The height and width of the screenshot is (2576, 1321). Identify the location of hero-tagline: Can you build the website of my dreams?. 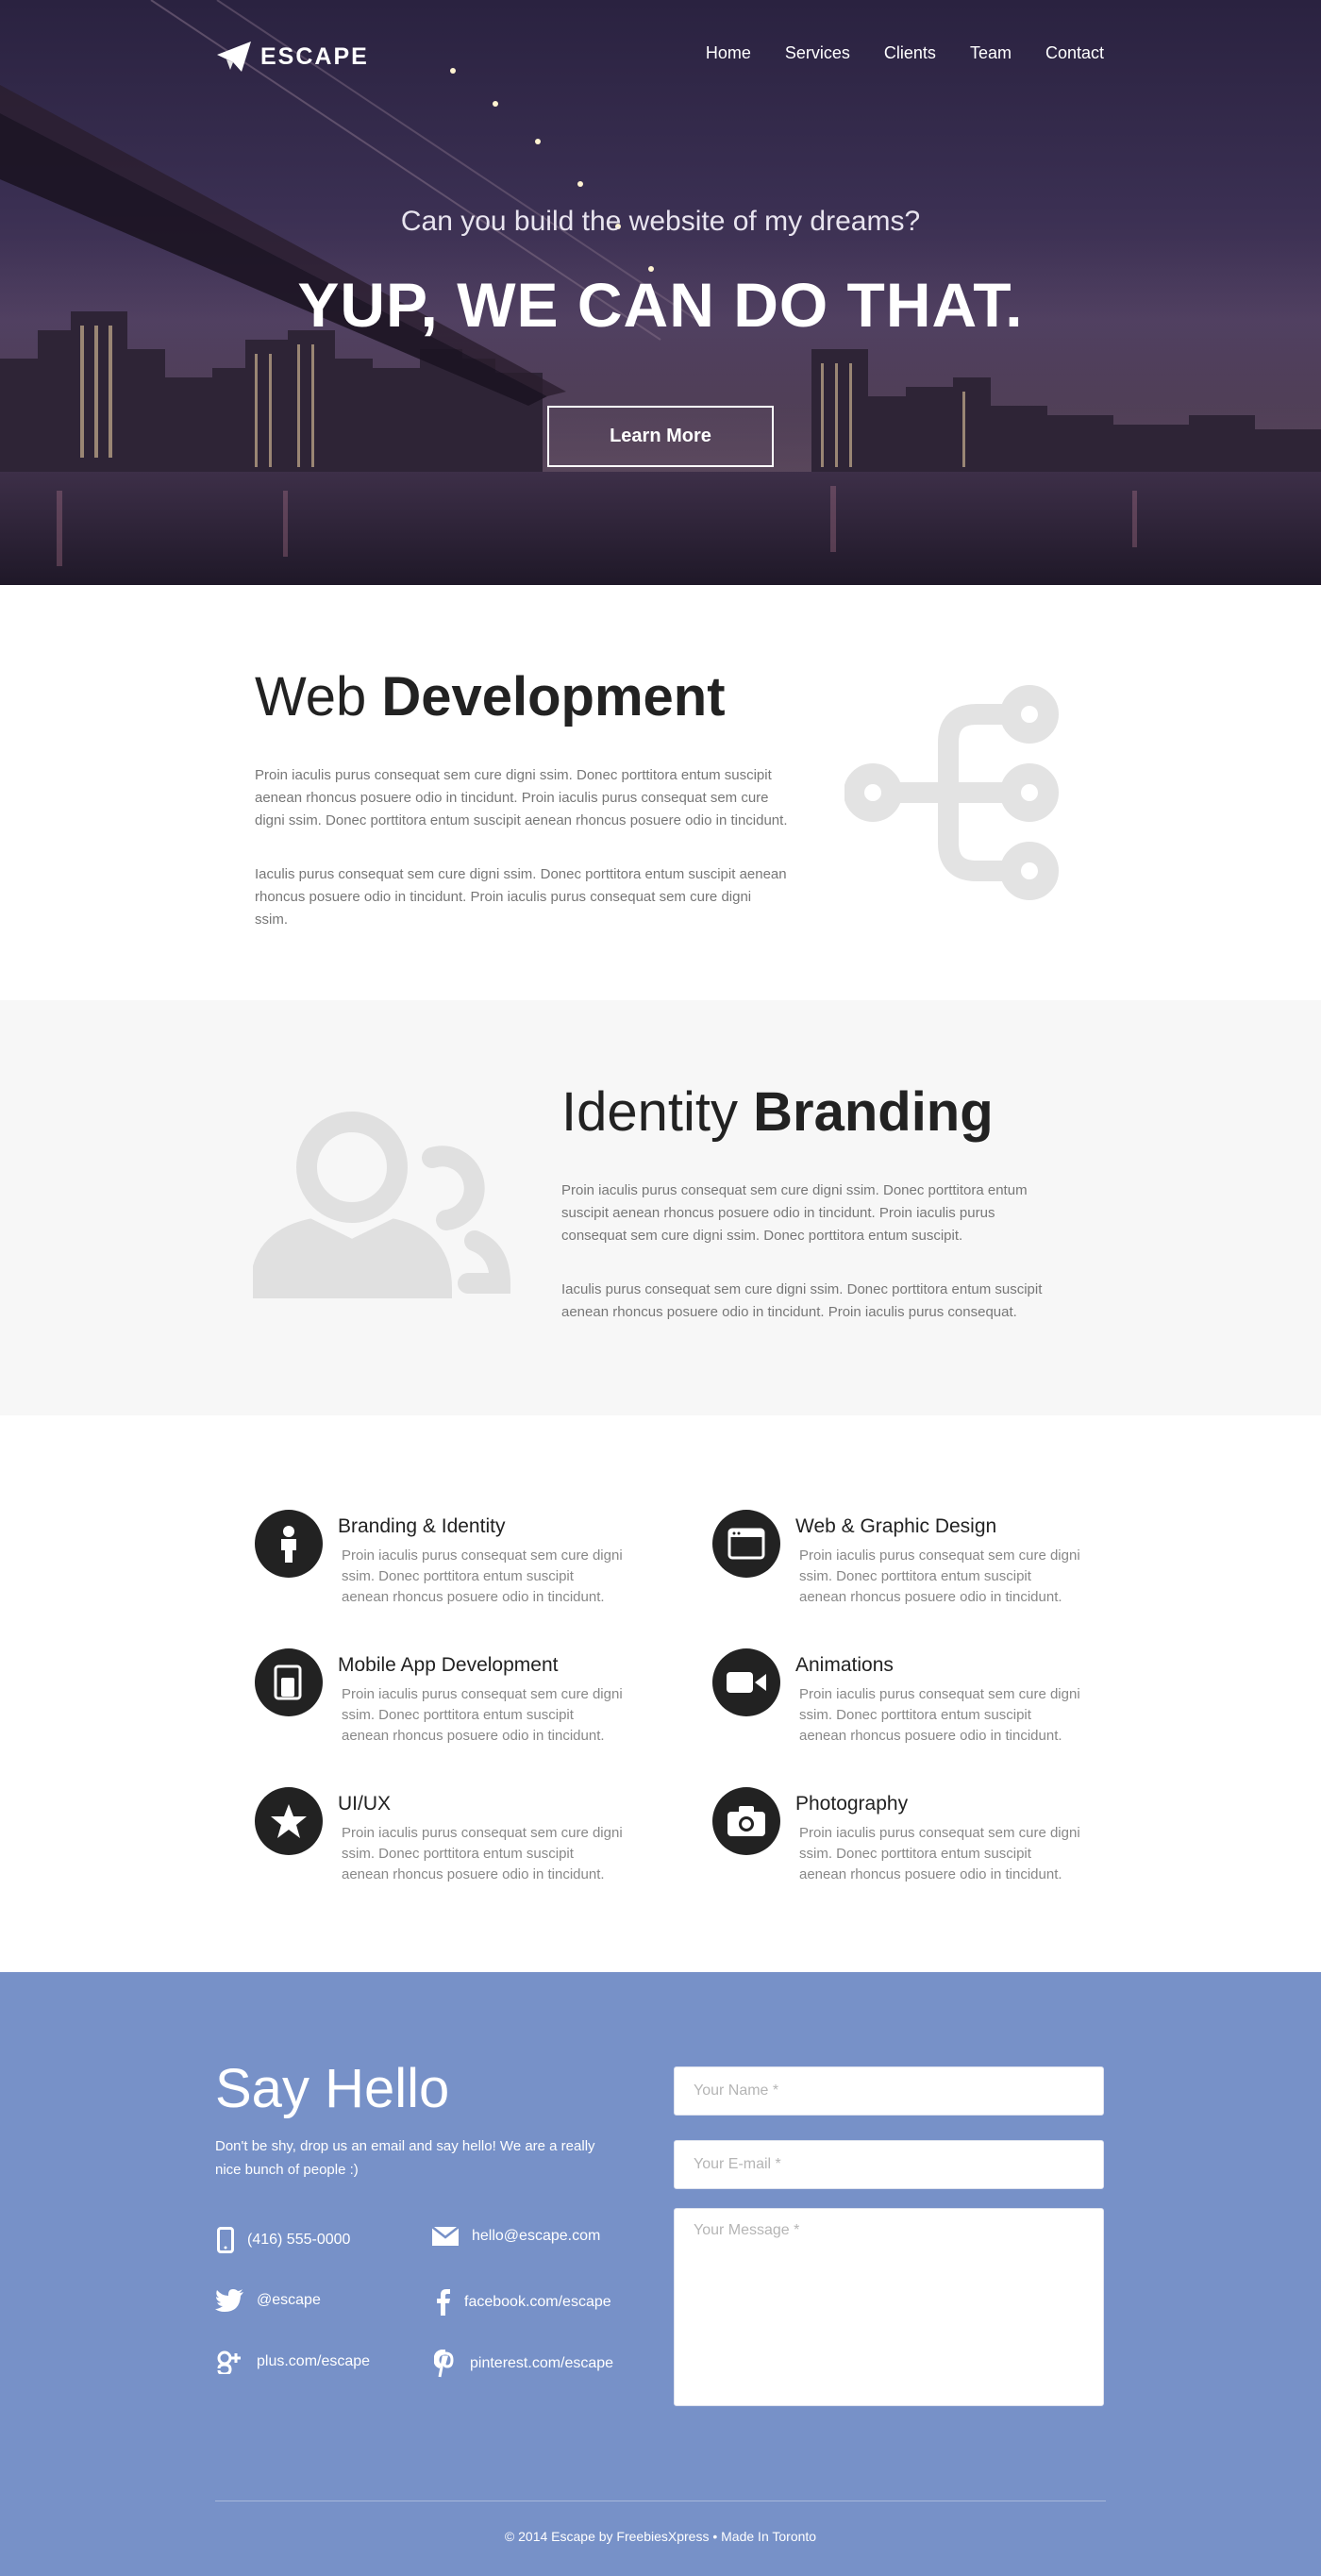
(660, 221).